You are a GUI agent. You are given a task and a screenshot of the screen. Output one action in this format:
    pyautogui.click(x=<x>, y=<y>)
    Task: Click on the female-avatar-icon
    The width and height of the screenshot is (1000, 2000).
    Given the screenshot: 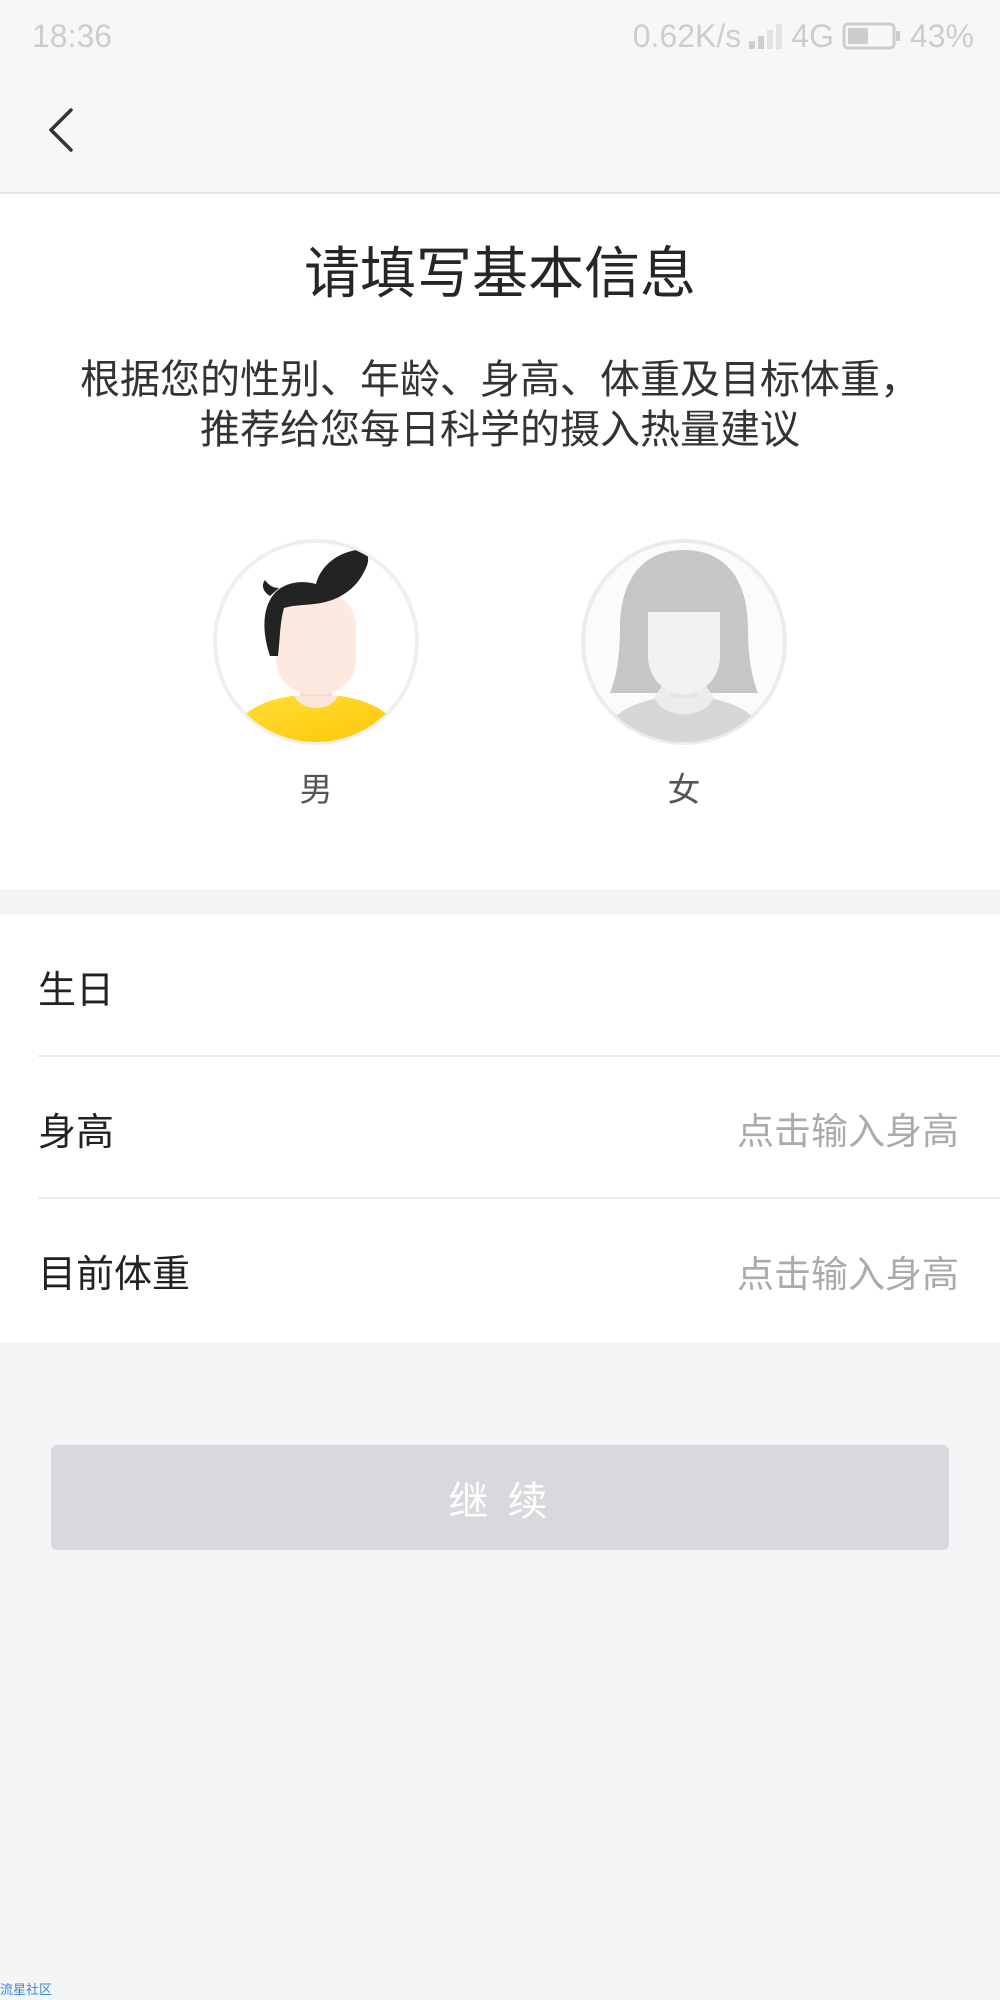 What is the action you would take?
    pyautogui.click(x=684, y=642)
    